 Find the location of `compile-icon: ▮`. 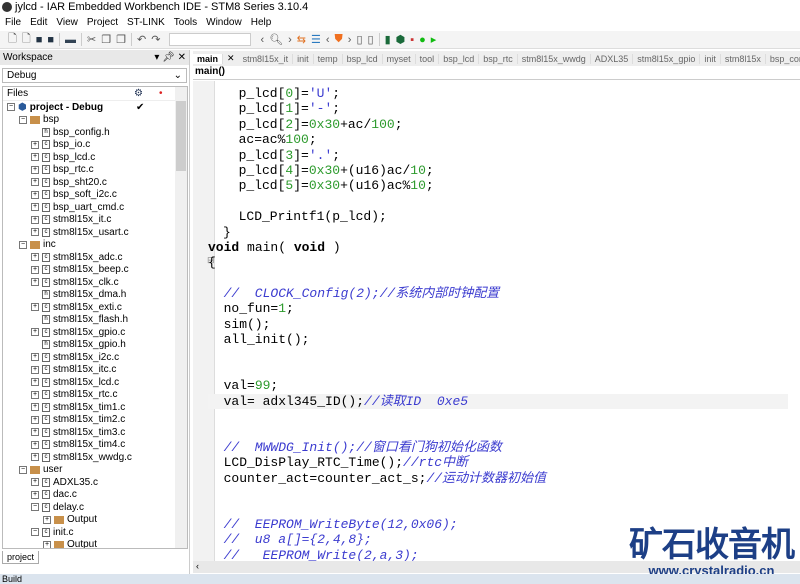

compile-icon: ▮ is located at coordinates (388, 39).